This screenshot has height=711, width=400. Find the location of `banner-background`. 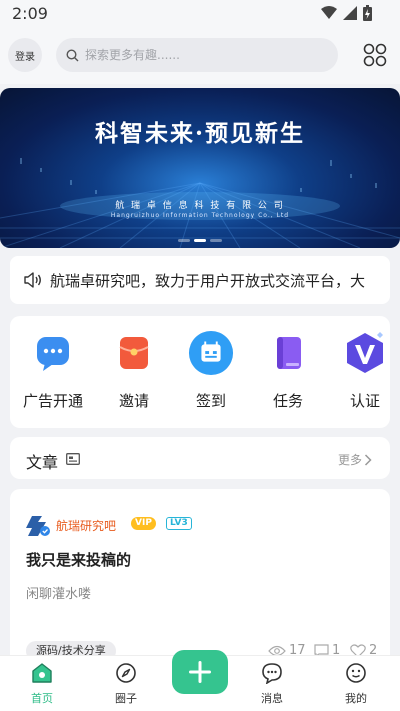

banner-background is located at coordinates (200, 203).